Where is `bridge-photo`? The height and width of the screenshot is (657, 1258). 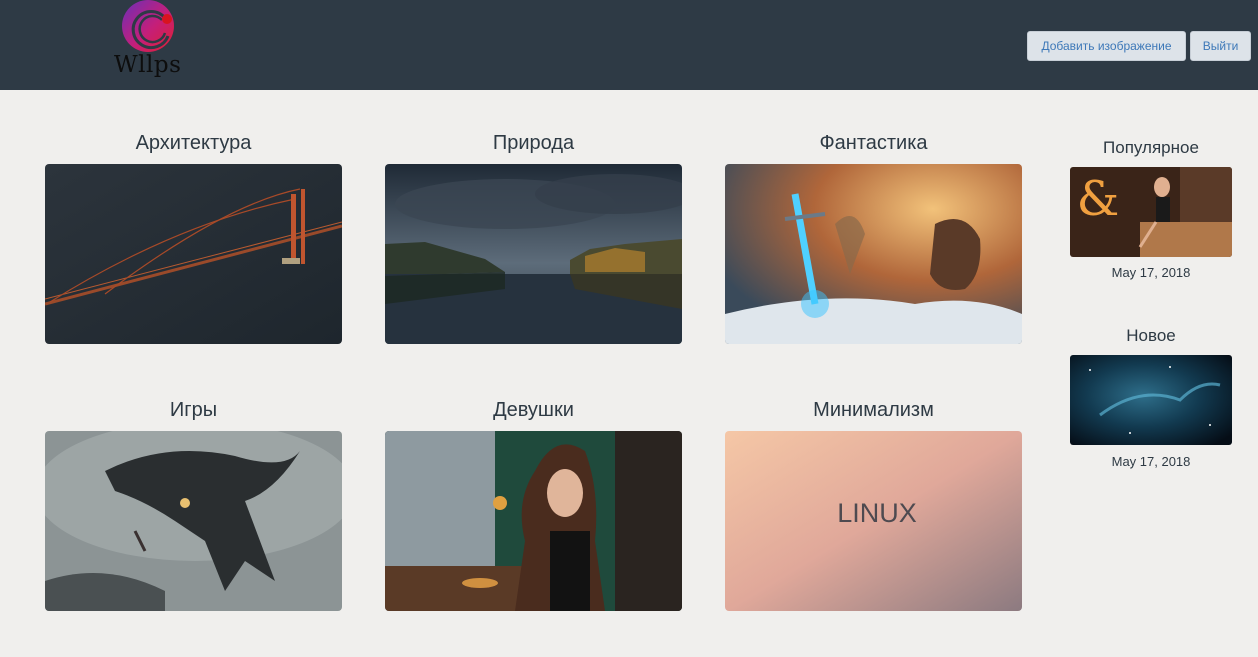
bridge-photo is located at coordinates (193, 254).